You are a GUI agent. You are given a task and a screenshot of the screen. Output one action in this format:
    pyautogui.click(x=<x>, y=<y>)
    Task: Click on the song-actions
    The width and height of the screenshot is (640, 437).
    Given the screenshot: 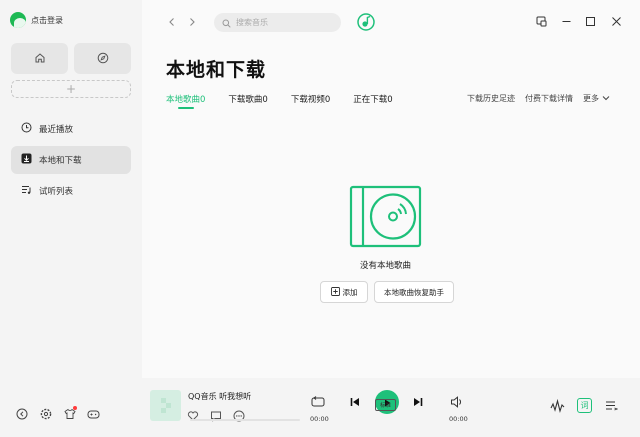 What is the action you would take?
    pyautogui.click(x=216, y=416)
    